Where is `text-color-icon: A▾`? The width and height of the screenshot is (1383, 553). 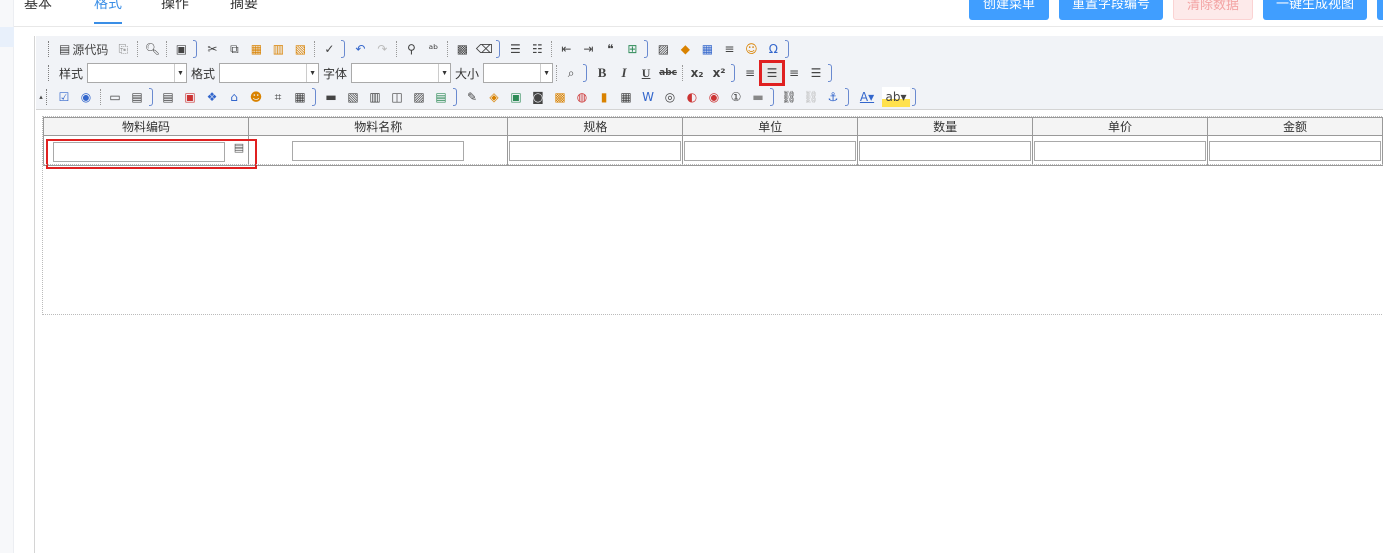 text-color-icon: A▾ is located at coordinates (867, 97).